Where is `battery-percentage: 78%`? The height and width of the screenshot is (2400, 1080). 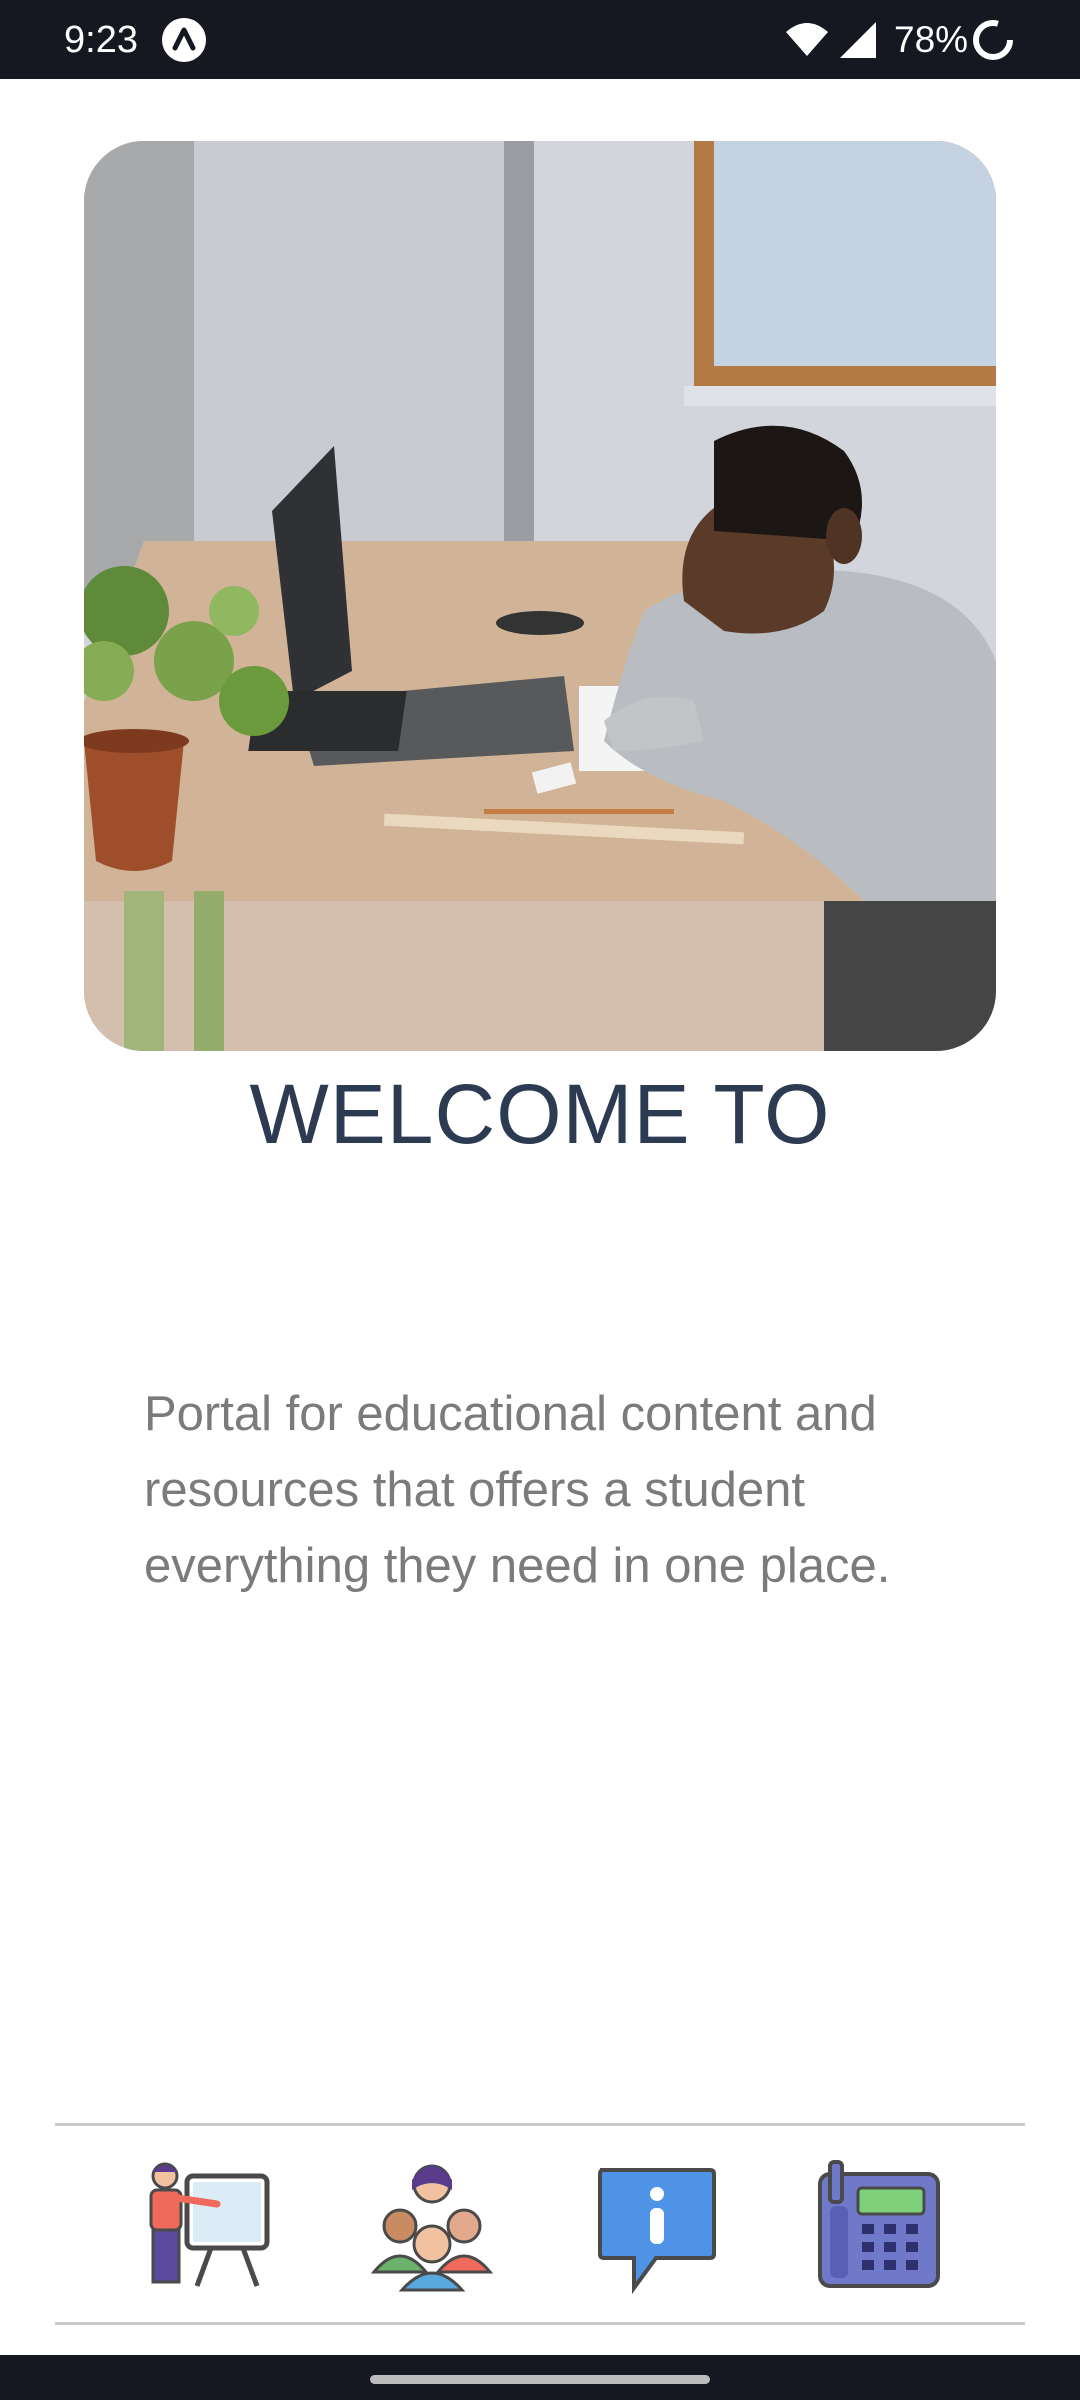
battery-percentage: 78% is located at coordinates (931, 39).